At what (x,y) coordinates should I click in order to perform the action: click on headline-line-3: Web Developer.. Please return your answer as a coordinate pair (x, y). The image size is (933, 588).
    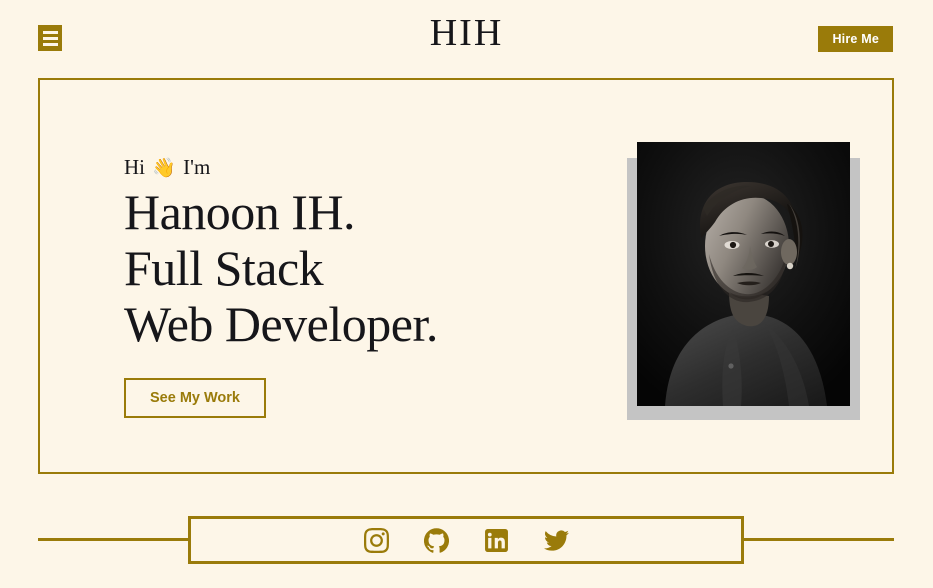
    Looking at the image, I should click on (281, 324).